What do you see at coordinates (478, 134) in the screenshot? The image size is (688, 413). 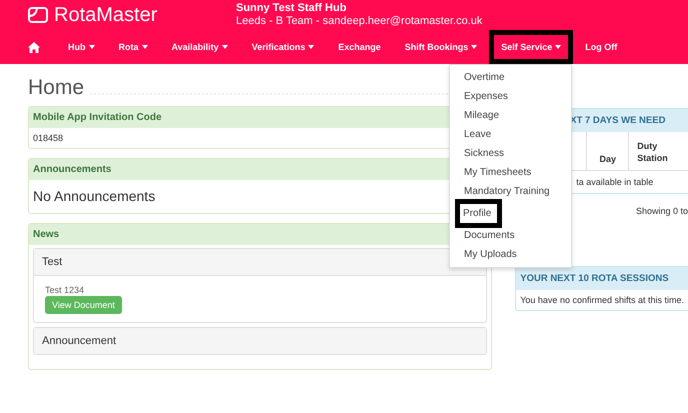 I see `menu-item: Leave` at bounding box center [478, 134].